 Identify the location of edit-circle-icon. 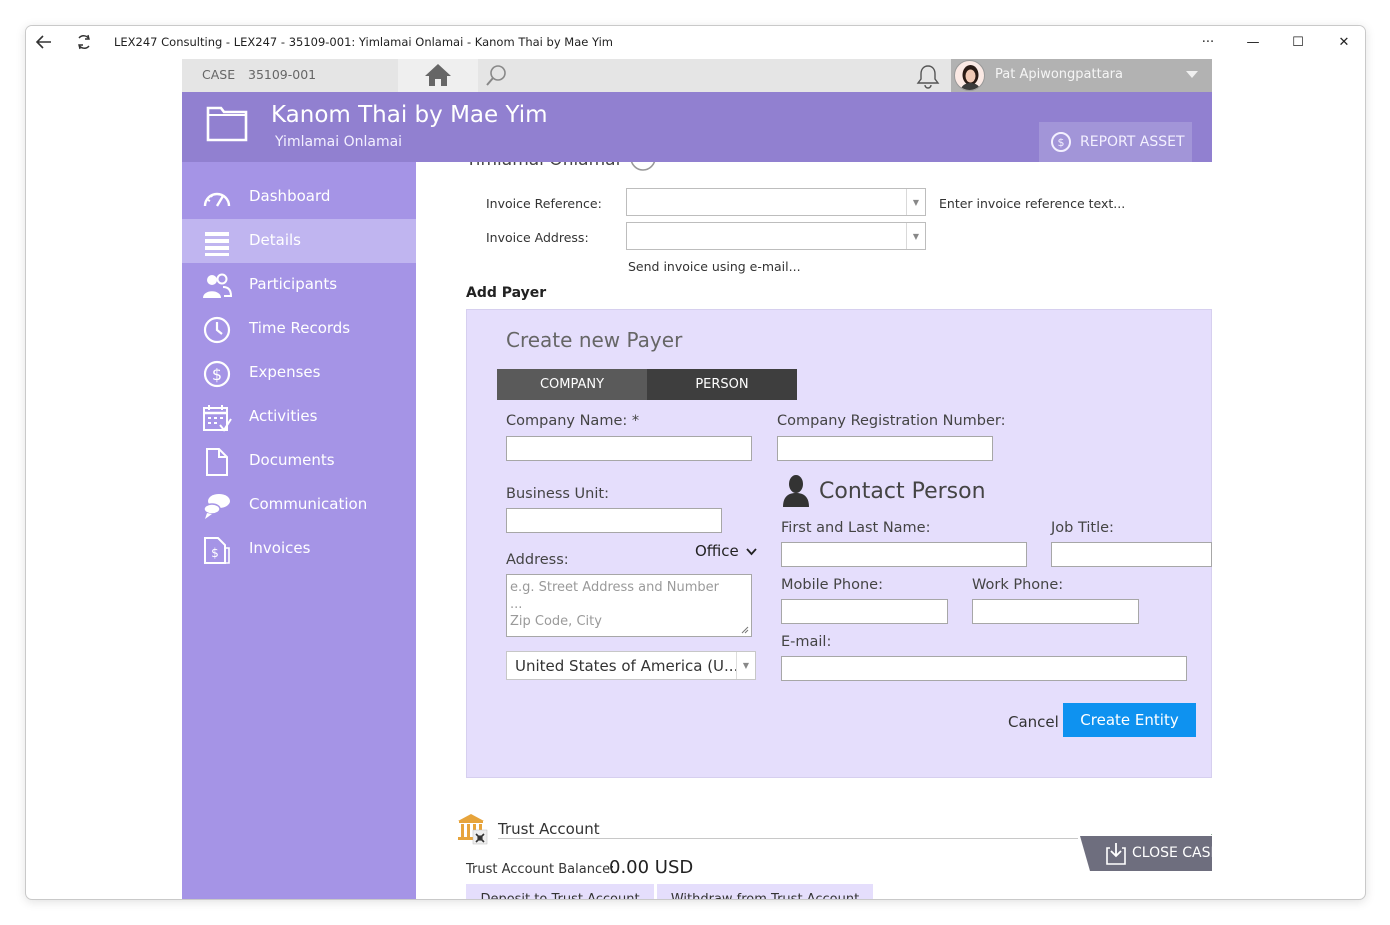
(643, 168).